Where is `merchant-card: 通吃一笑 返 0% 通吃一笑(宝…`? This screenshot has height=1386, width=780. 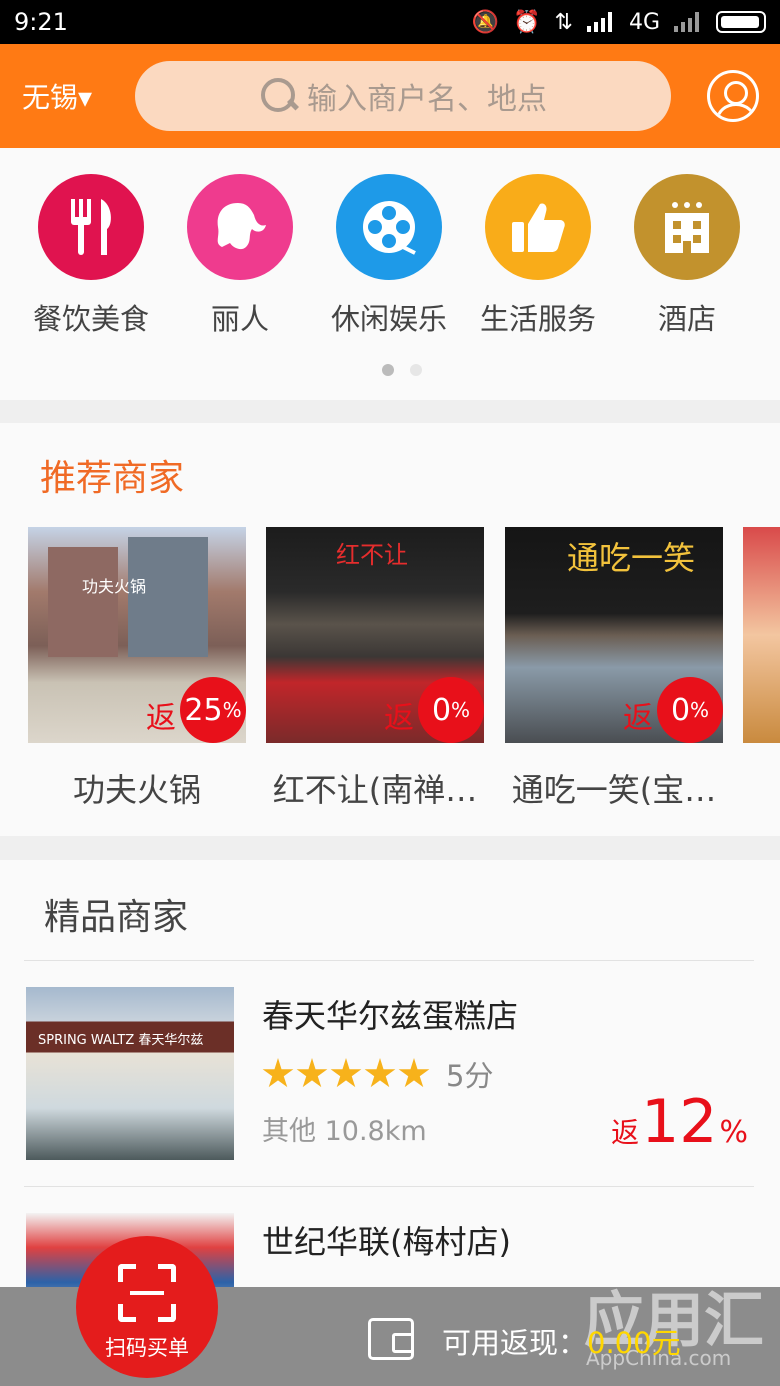
merchant-card: 通吃一笑 返 0% 通吃一笑(宝… is located at coordinates (614, 669).